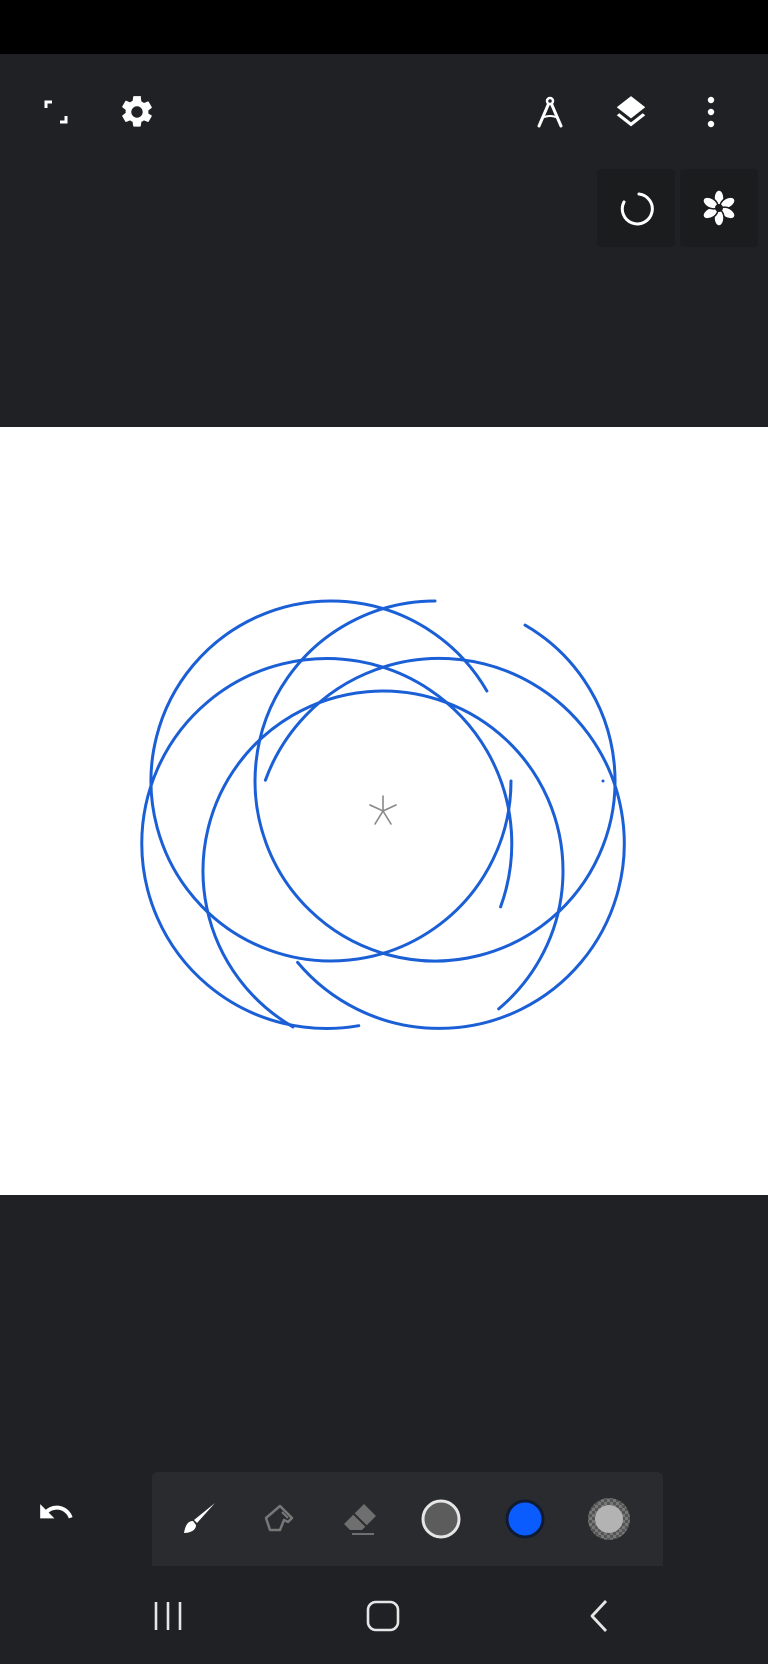 The image size is (768, 1664). I want to click on more-options-button, so click(711, 112).